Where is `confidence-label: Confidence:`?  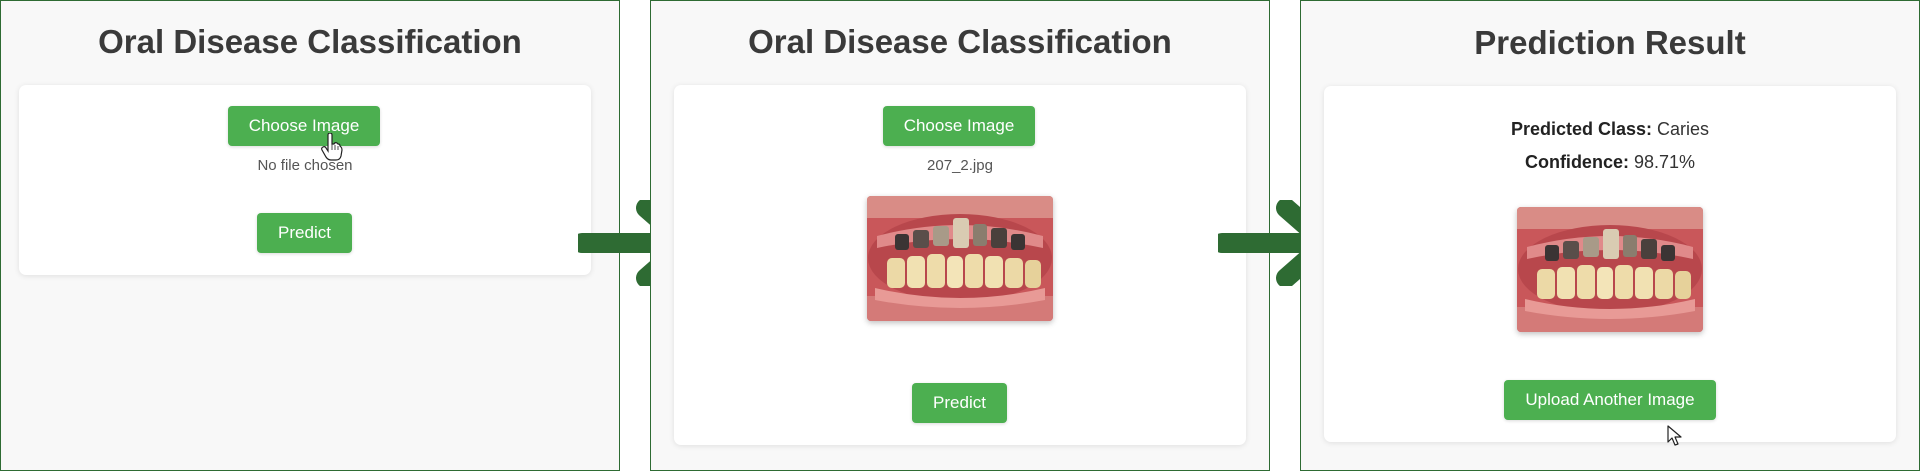 confidence-label: Confidence: is located at coordinates (1576, 162).